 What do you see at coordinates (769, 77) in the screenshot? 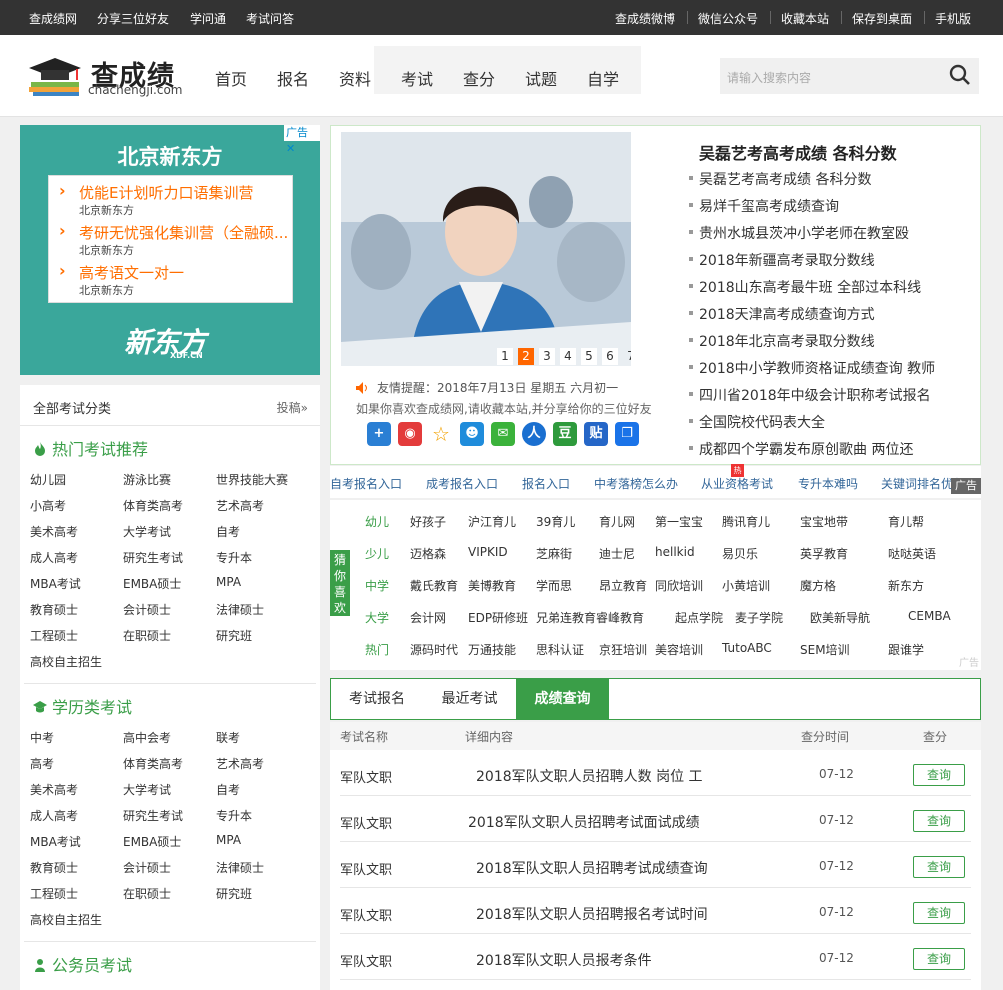
I see `search-input: 请输入搜索内容` at bounding box center [769, 77].